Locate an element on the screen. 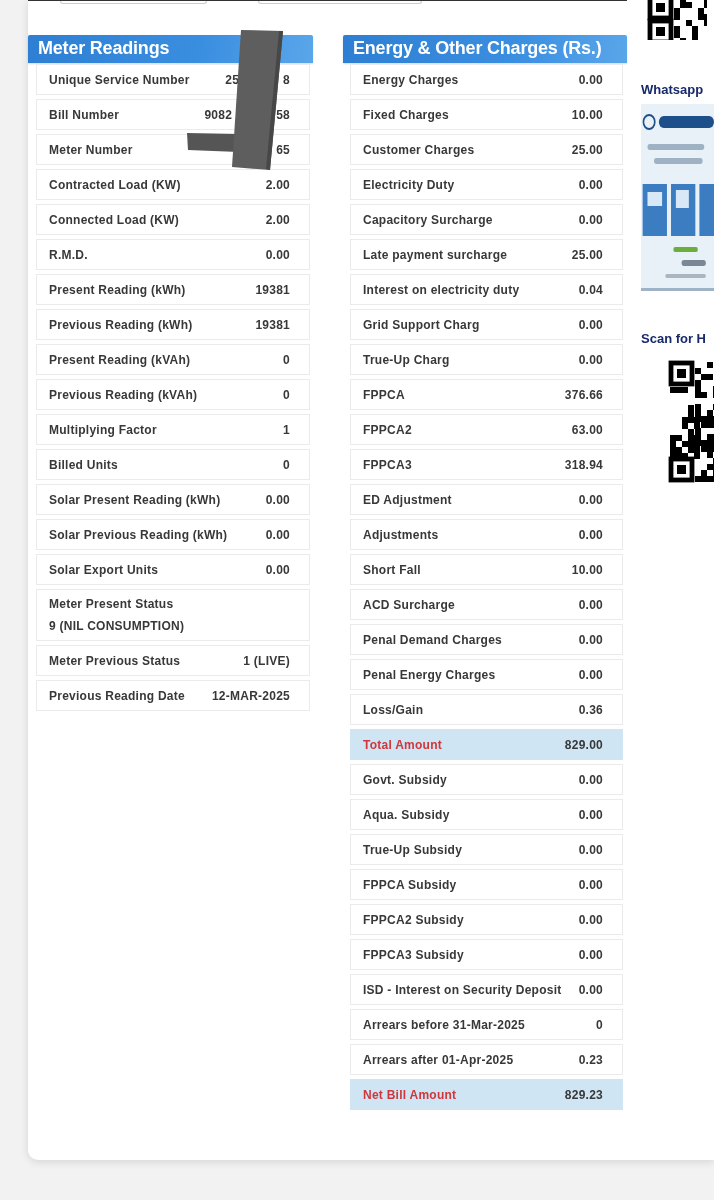 The width and height of the screenshot is (714, 1200). row-value: 12-MAR-2025 is located at coordinates (250, 695).